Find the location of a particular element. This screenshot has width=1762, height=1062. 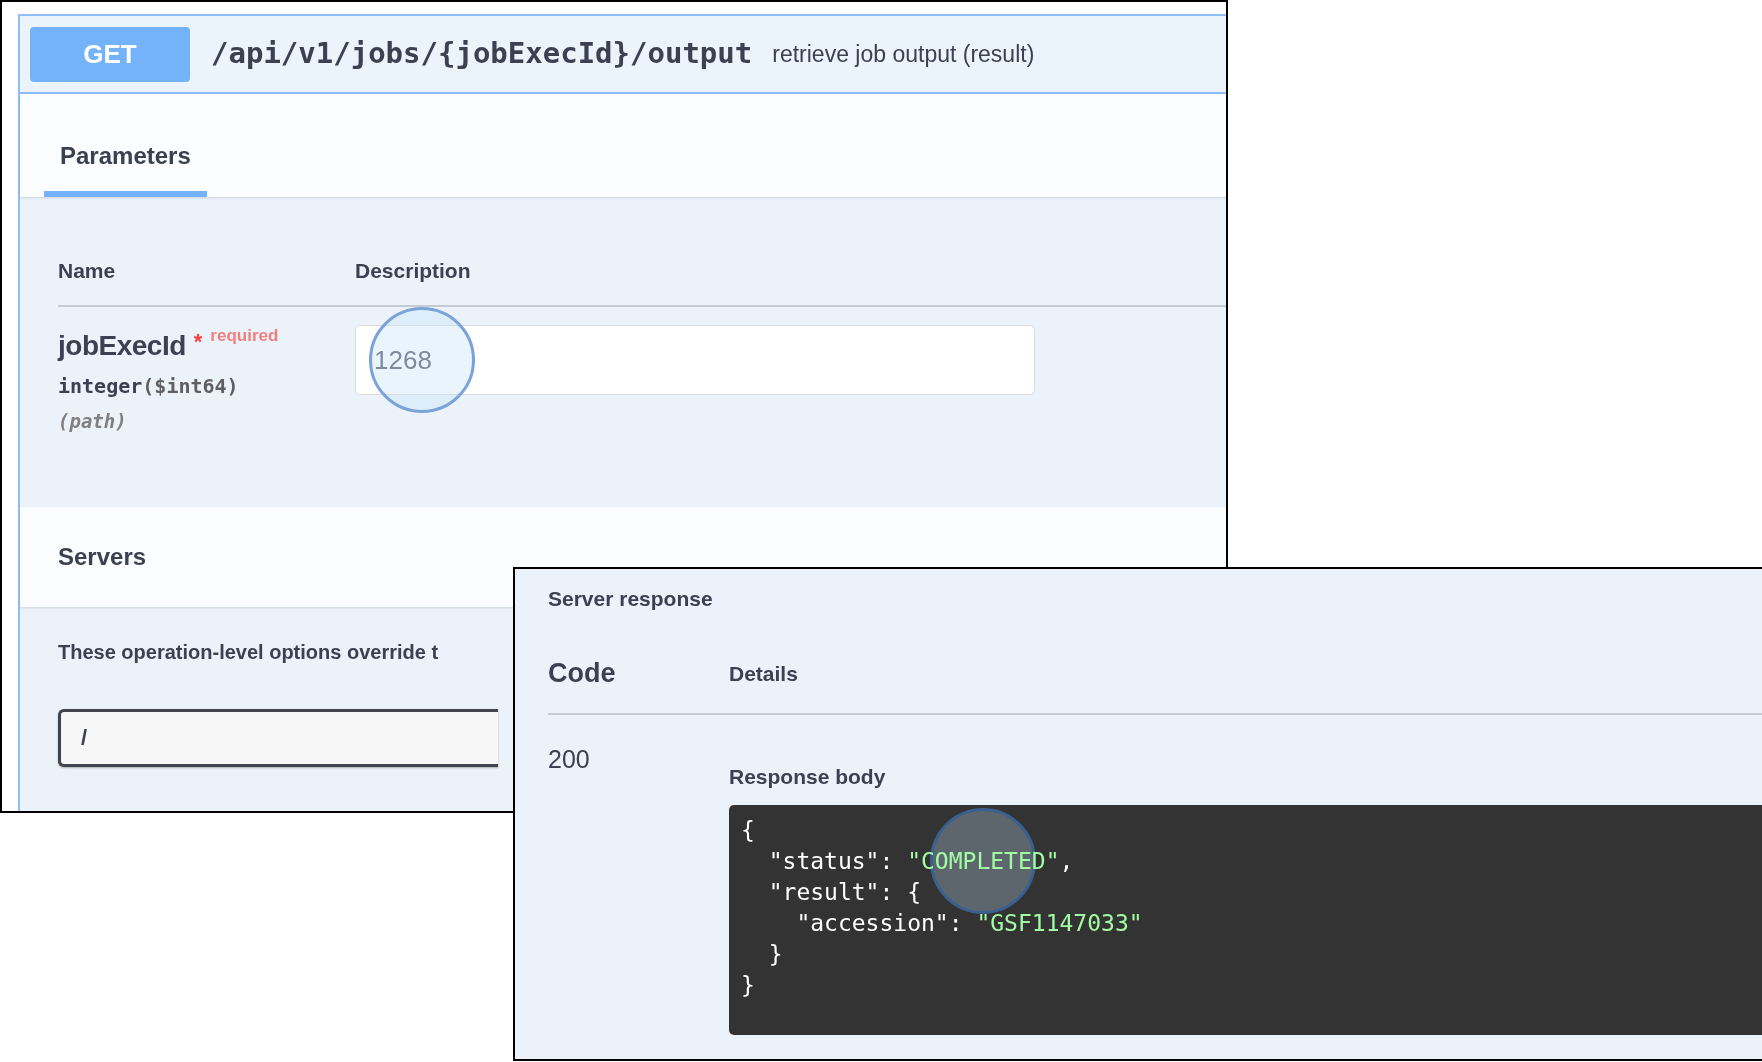

server-select: / is located at coordinates (278, 738).